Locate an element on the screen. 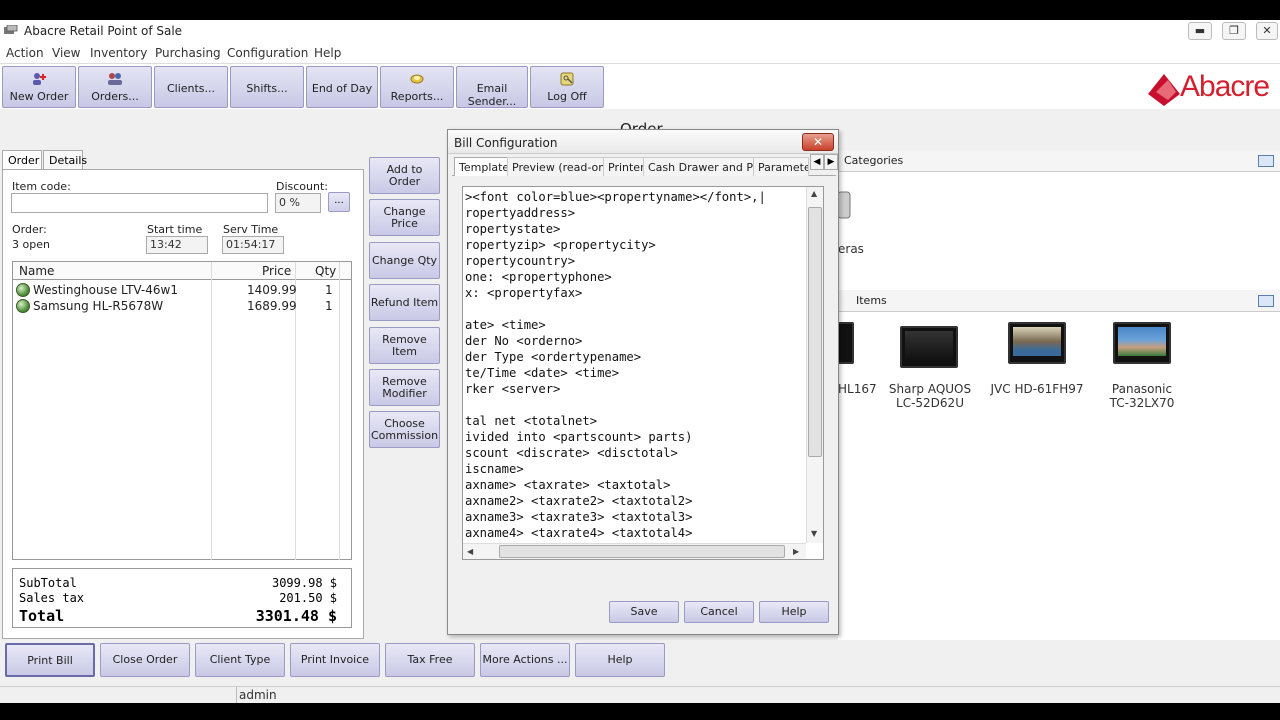 The width and height of the screenshot is (1280, 720). menu-help: Help is located at coordinates (327, 53).